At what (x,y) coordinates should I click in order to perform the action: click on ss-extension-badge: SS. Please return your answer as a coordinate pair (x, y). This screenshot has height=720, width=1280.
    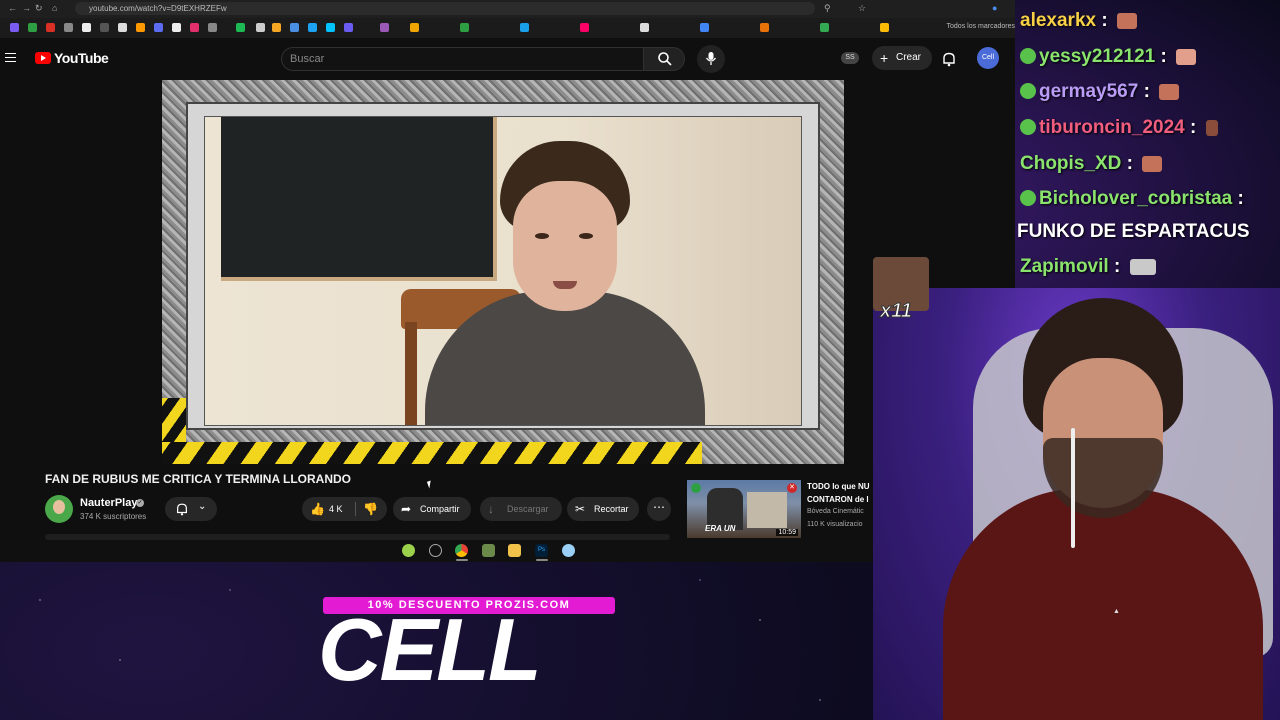
    Looking at the image, I should click on (850, 58).